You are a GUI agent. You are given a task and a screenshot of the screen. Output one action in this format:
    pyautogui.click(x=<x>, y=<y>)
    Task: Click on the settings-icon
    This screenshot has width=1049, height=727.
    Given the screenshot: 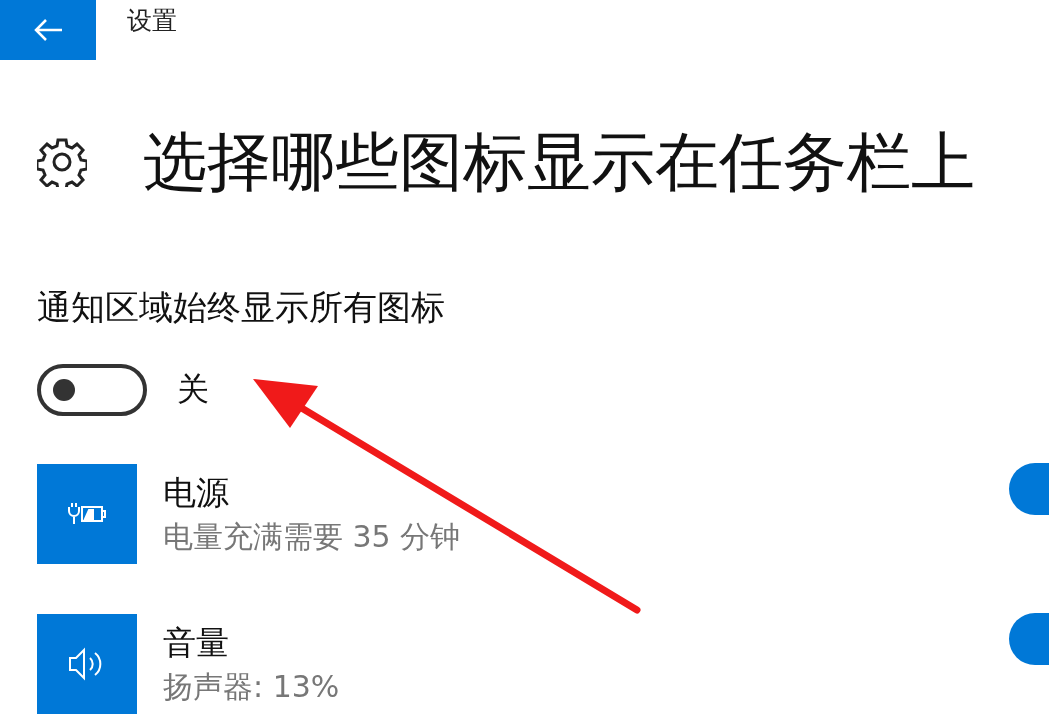 What is the action you would take?
    pyautogui.click(x=62, y=162)
    